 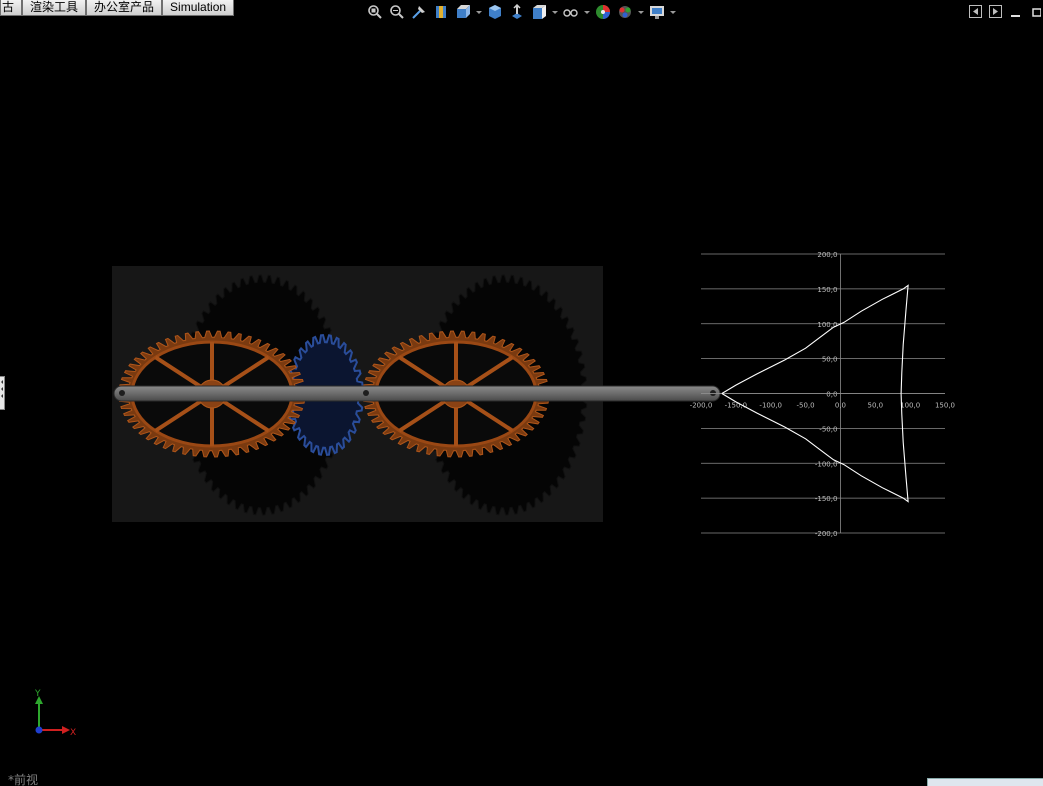 I want to click on scene-icon, so click(x=625, y=12).